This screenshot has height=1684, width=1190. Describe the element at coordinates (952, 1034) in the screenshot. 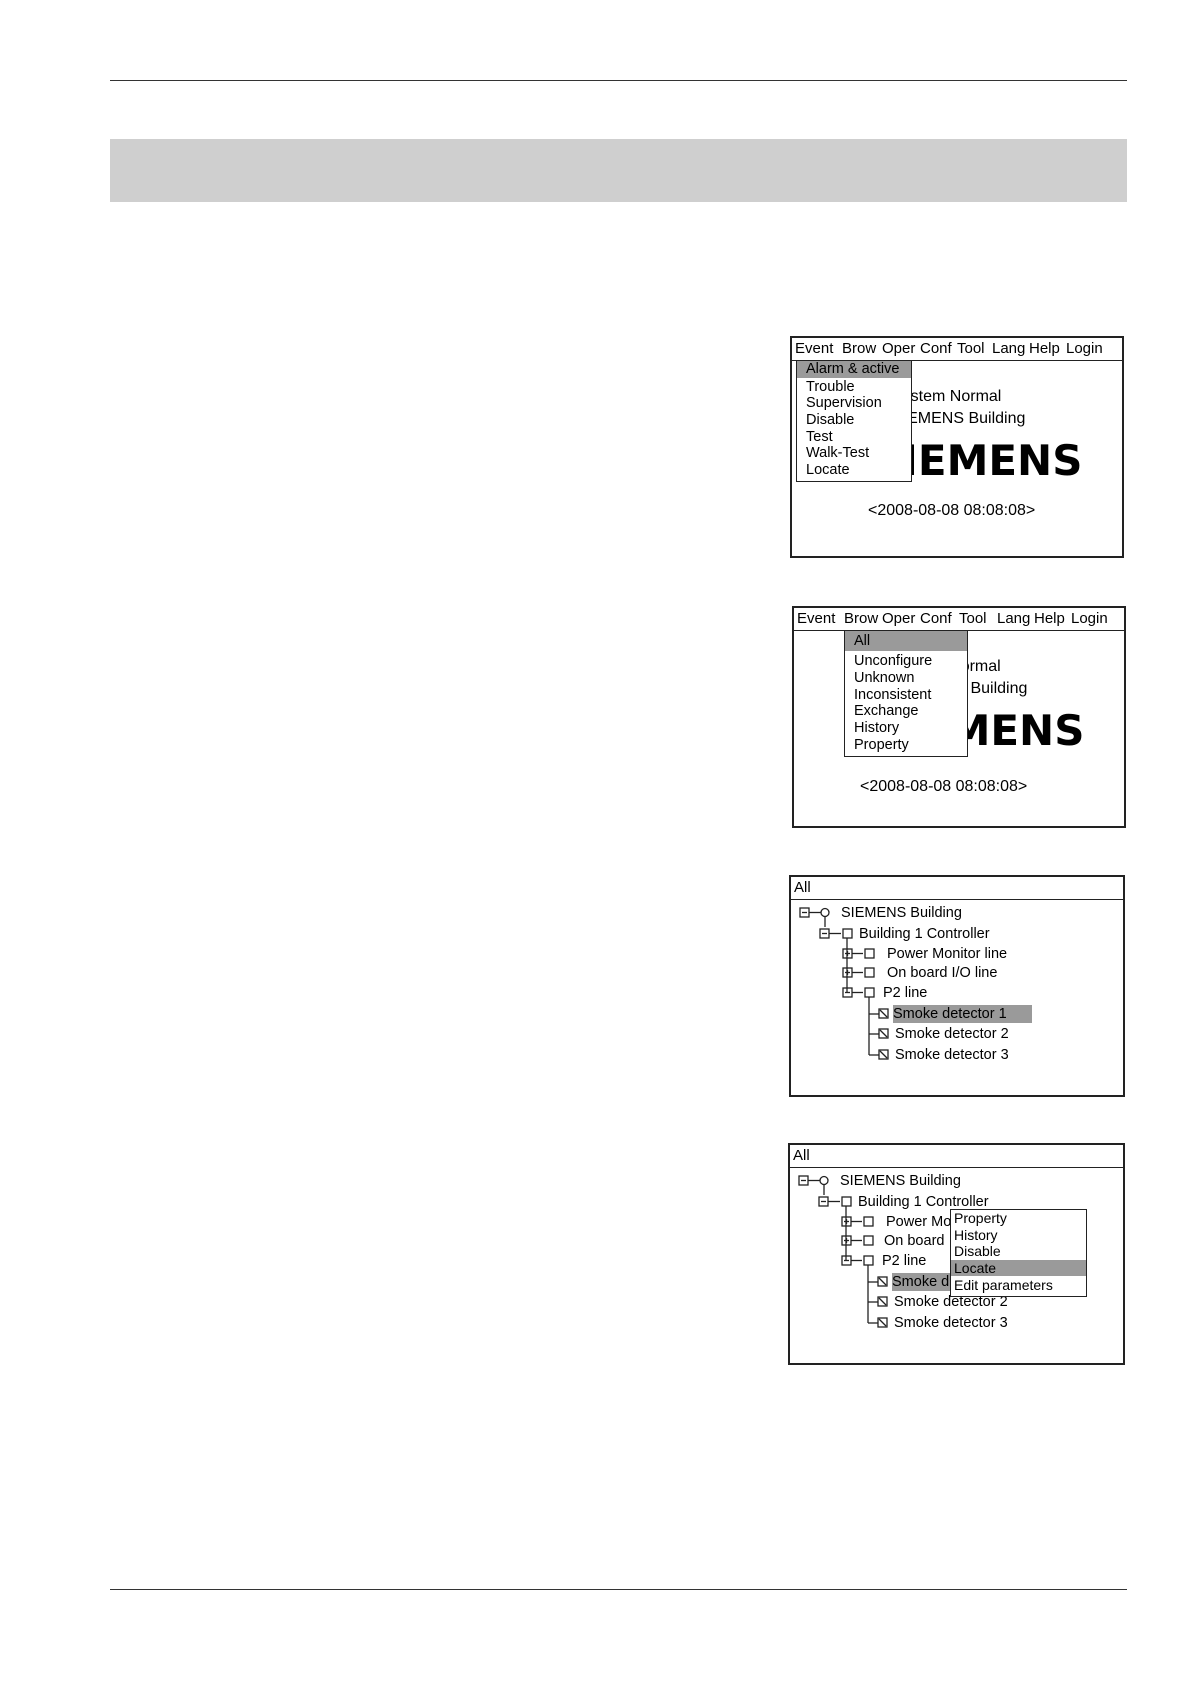

I see `tree-node-smoke-detector-2: Smoke detector 2` at that location.